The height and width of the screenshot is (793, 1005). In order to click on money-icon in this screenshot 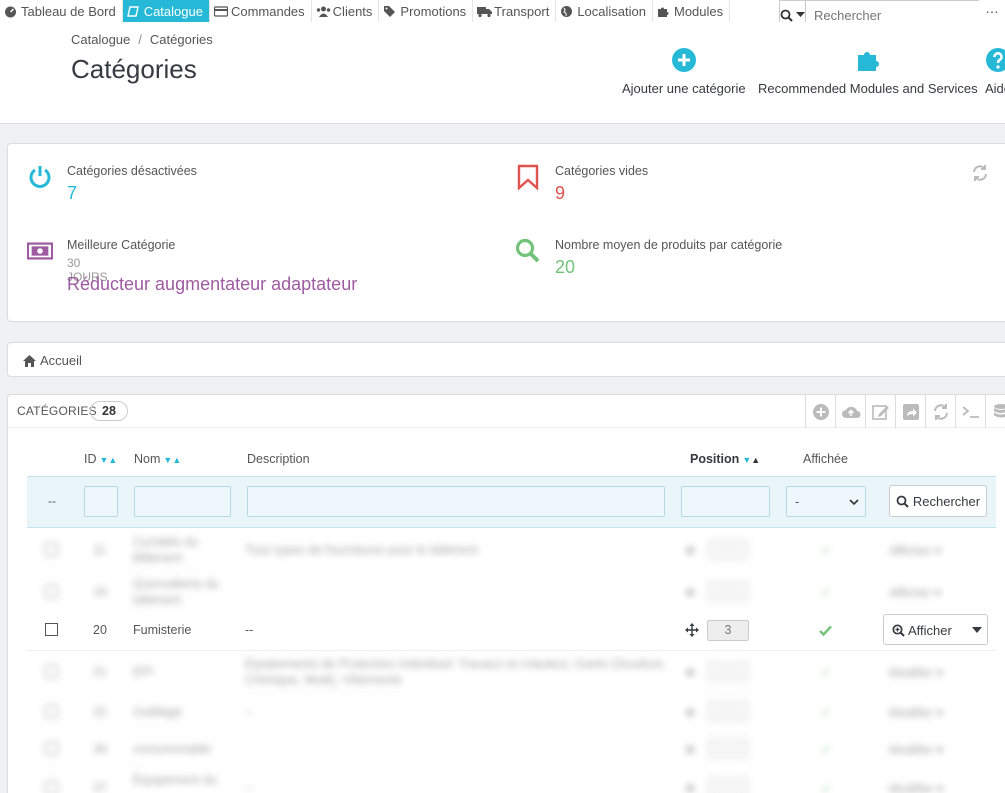, I will do `click(40, 251)`.